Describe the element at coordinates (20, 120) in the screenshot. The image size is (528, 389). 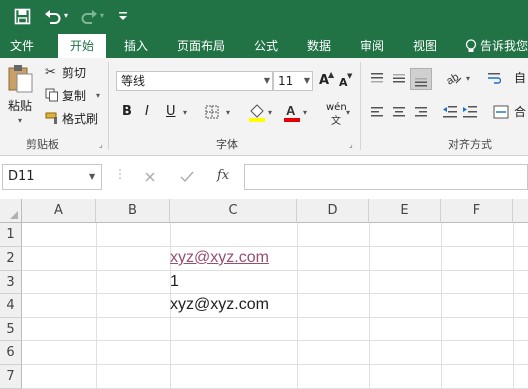
I see `paste-dropdown-icon: ▾` at that location.